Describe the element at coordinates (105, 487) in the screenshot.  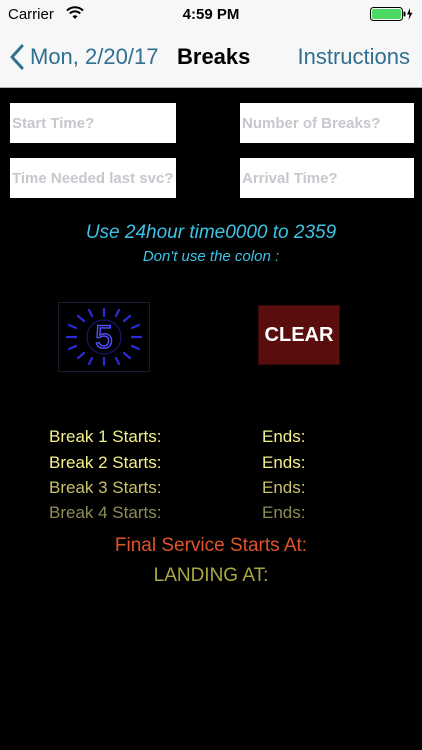
I see `break-3-start-label: Break 3 Starts:` at that location.